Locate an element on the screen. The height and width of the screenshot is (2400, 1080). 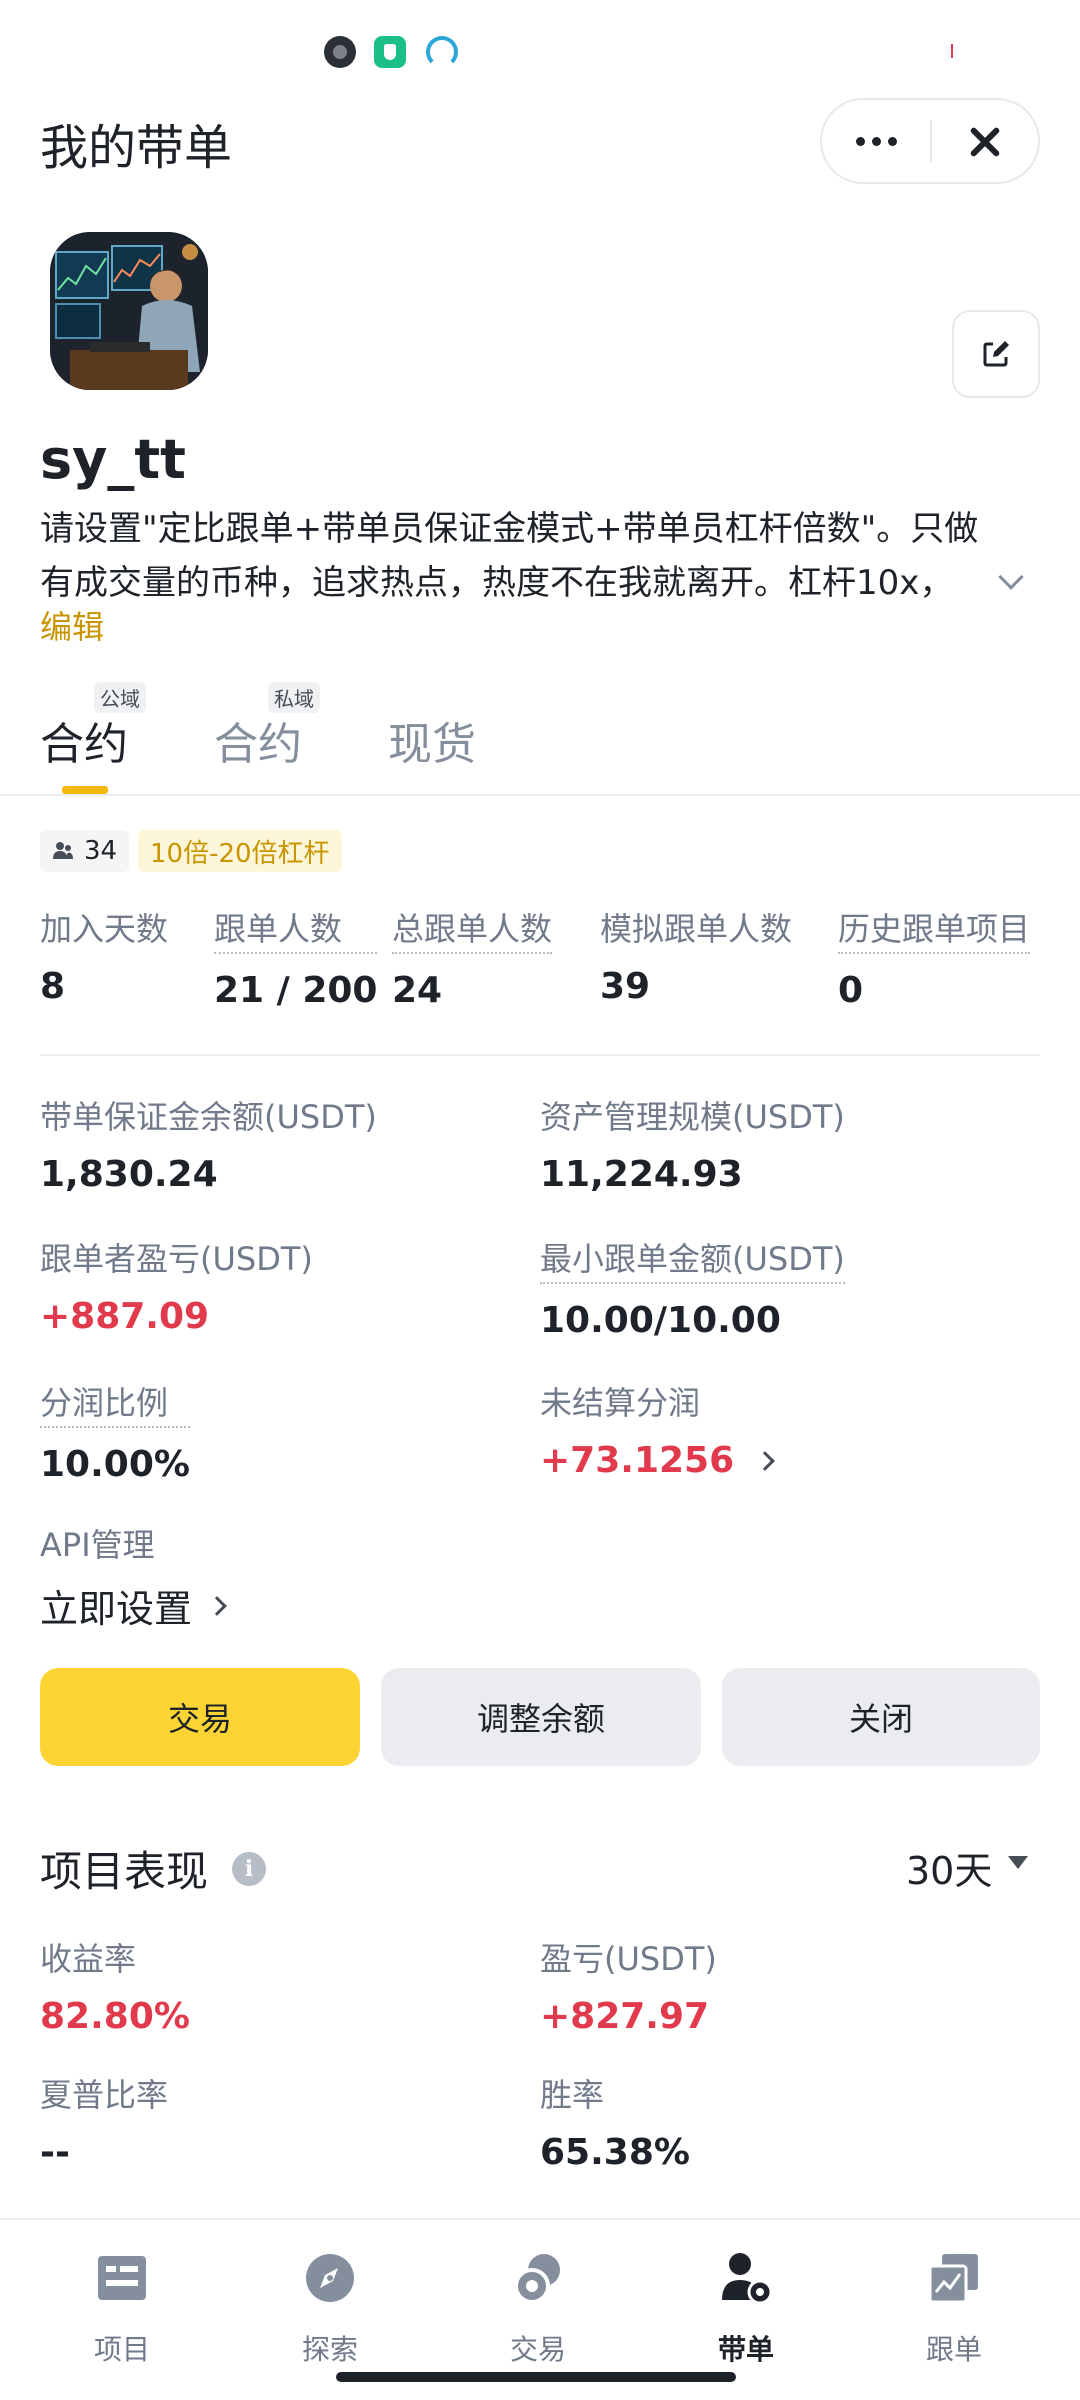
stat-value: 0 is located at coordinates (851, 990).